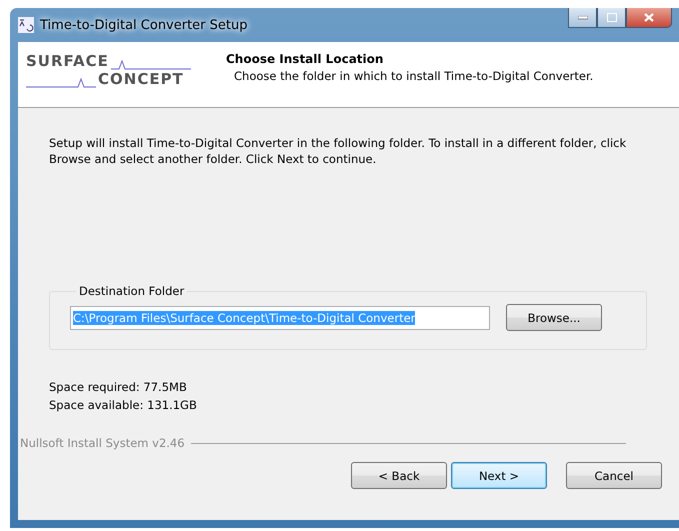  What do you see at coordinates (399, 475) in the screenshot?
I see `back-button: < Back` at bounding box center [399, 475].